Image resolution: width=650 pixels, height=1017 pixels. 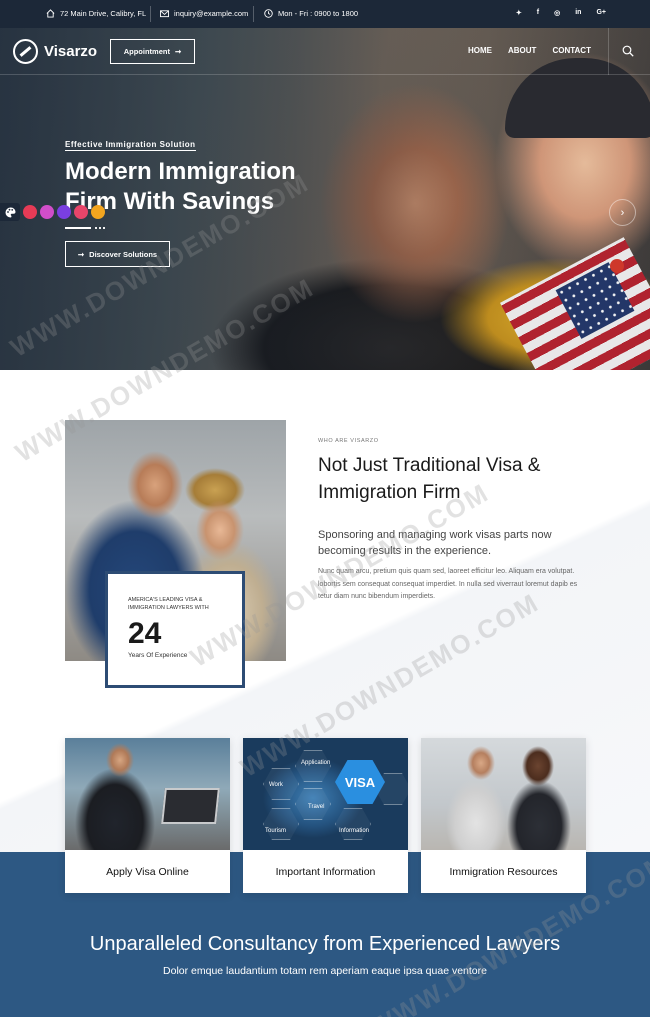 I want to click on twitter-icon: ✦, so click(x=519, y=13).